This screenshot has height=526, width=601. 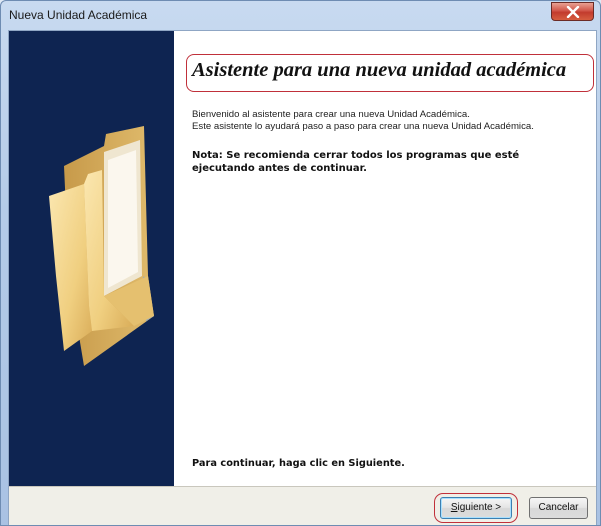 What do you see at coordinates (300, 15) in the screenshot?
I see `title-bar: Nueva Unidad Académica` at bounding box center [300, 15].